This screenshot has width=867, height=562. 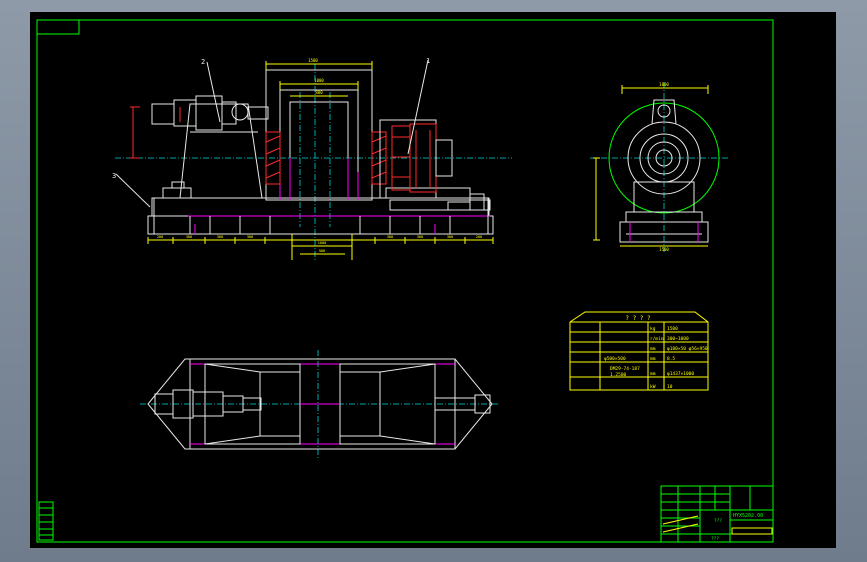 What do you see at coordinates (615, 359) in the screenshot?
I see `spec-note-1: φ500×500` at bounding box center [615, 359].